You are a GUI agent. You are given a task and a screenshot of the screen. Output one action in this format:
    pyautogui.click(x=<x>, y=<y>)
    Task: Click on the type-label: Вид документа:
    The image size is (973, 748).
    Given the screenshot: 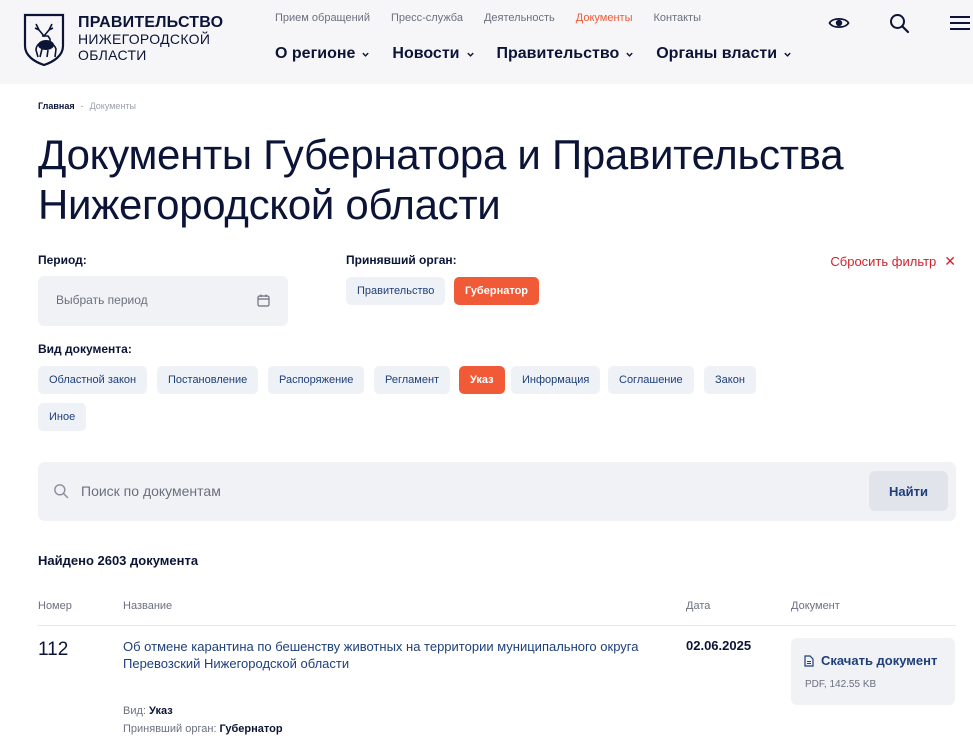 What is the action you would take?
    pyautogui.click(x=85, y=349)
    